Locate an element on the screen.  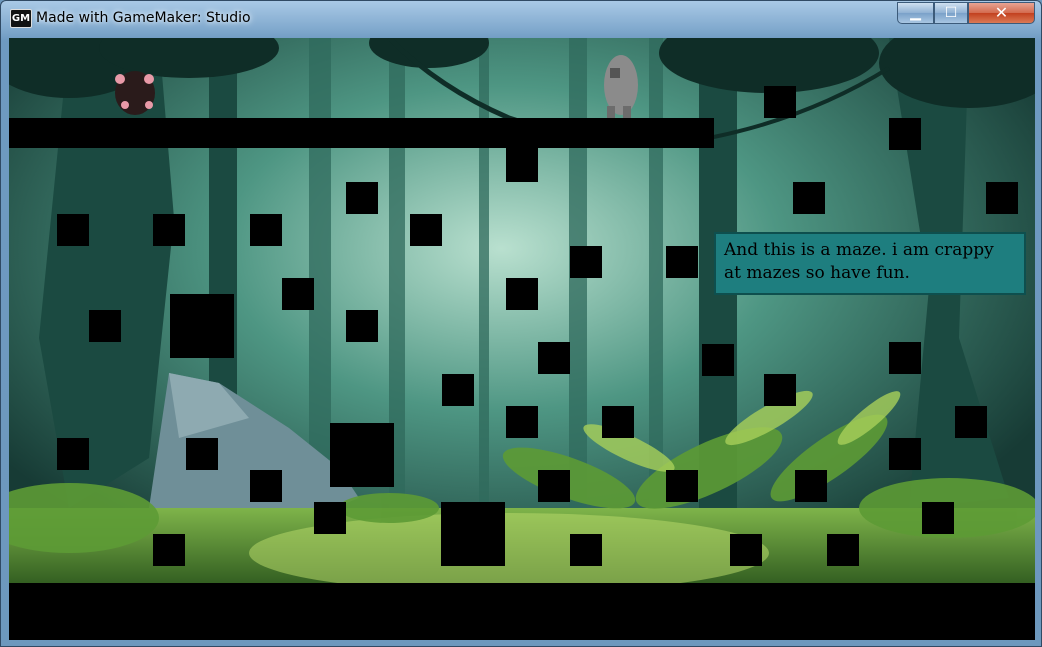
close-icon: ✕ is located at coordinates (1001, 12).